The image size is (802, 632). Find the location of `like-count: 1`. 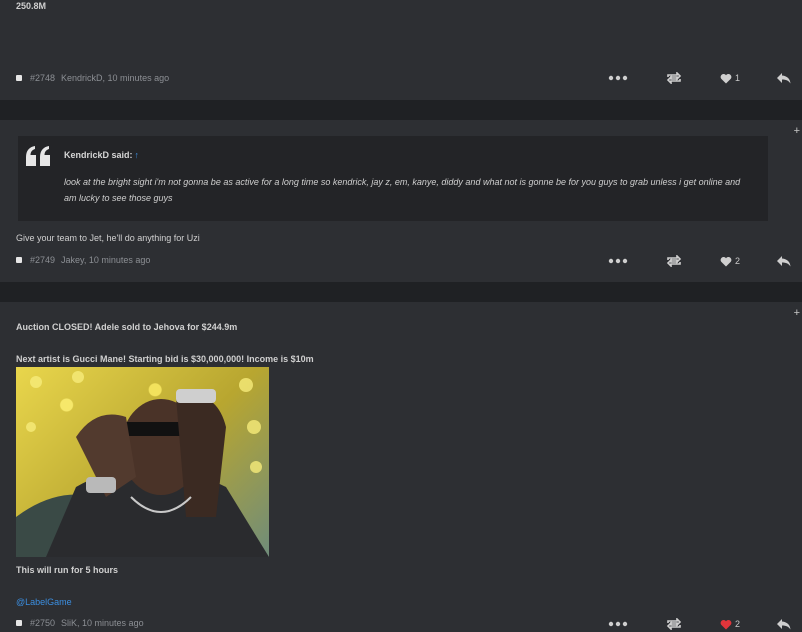

like-count: 1 is located at coordinates (738, 78).